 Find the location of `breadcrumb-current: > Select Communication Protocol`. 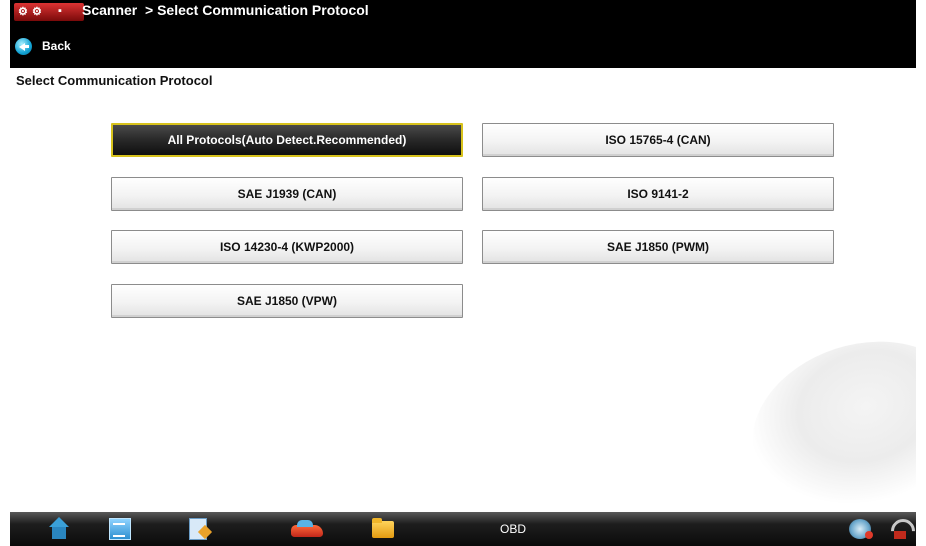

breadcrumb-current: > Select Communication Protocol is located at coordinates (257, 10).